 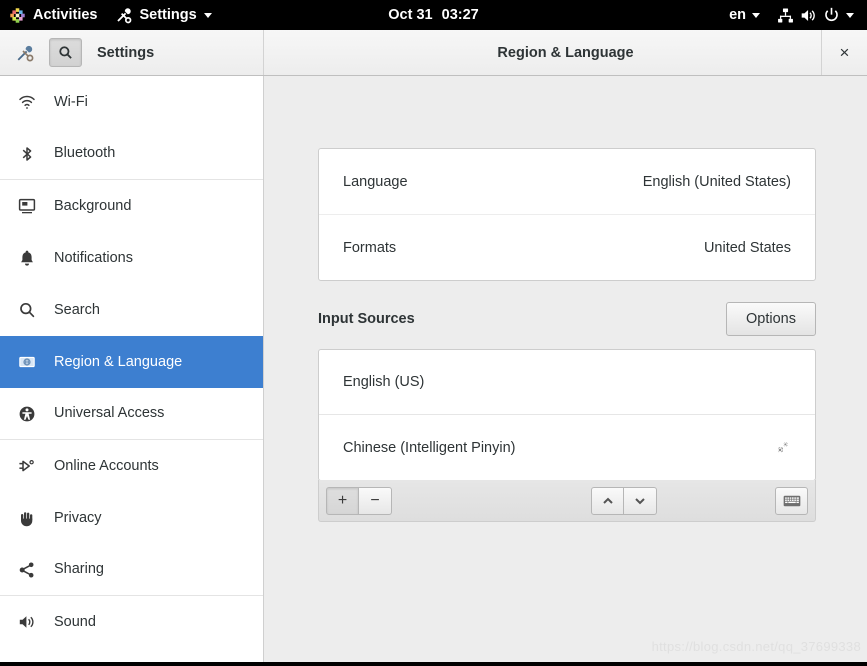 I want to click on options-button: Options, so click(x=771, y=319).